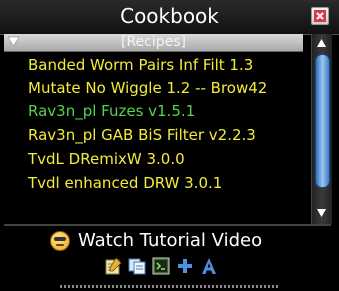 The height and width of the screenshot is (291, 339). I want to click on recipe-item: Rav3n_pl Fuzes v1.5.1, so click(111, 111).